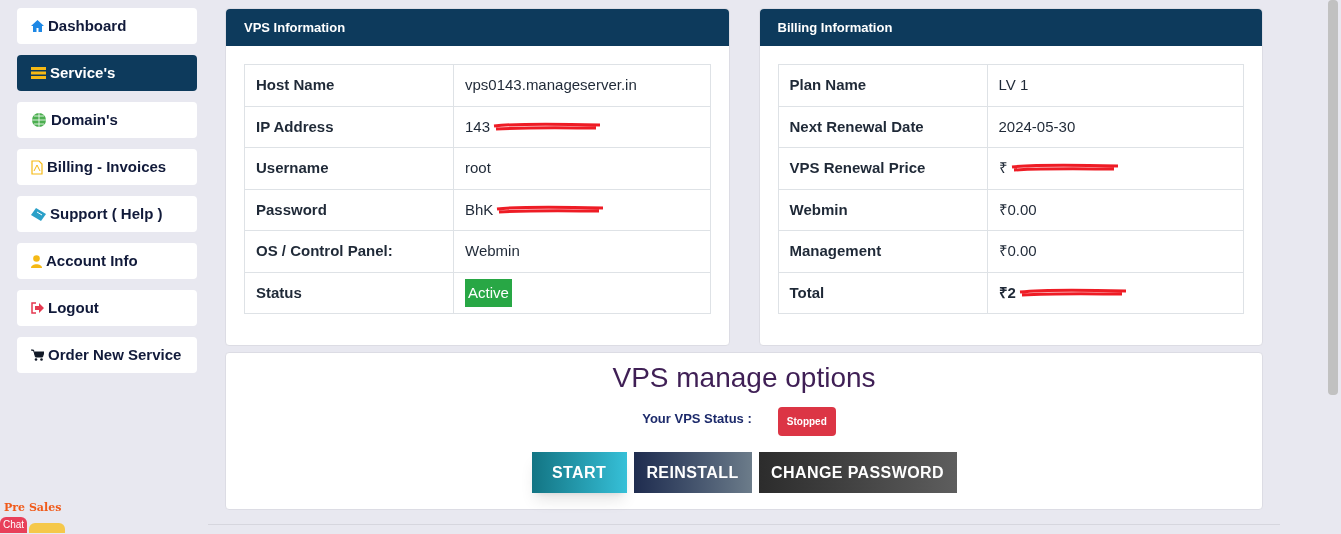 Image resolution: width=1341 pixels, height=534 pixels. I want to click on field-label: Next Renewal Date, so click(882, 127).